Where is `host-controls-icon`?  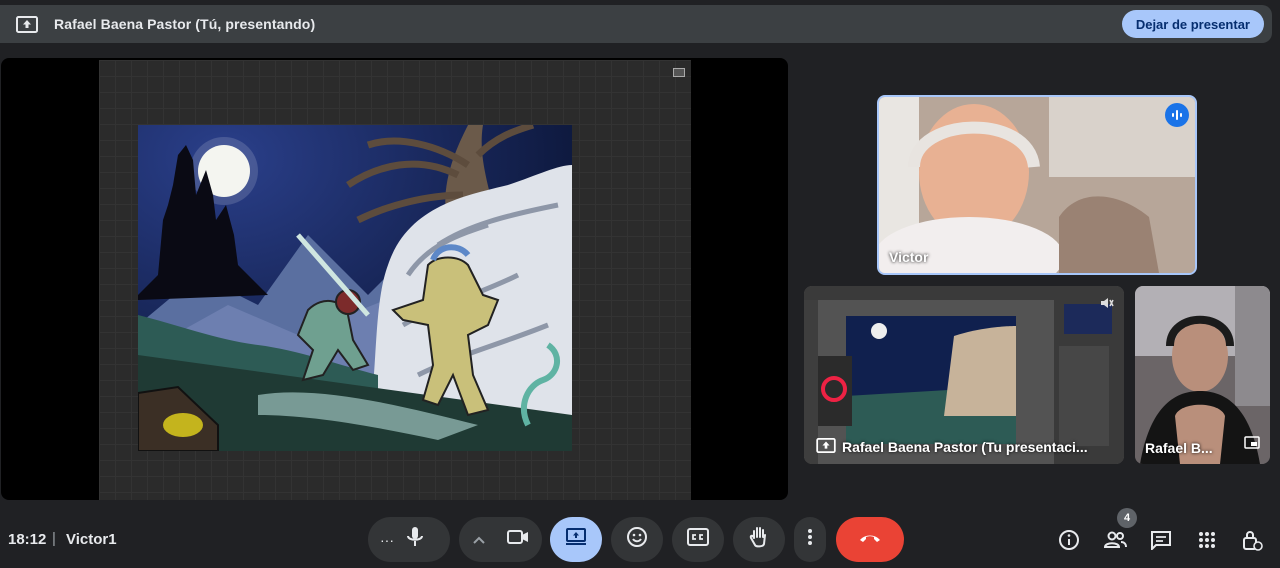
host-controls-icon is located at coordinates (1252, 540).